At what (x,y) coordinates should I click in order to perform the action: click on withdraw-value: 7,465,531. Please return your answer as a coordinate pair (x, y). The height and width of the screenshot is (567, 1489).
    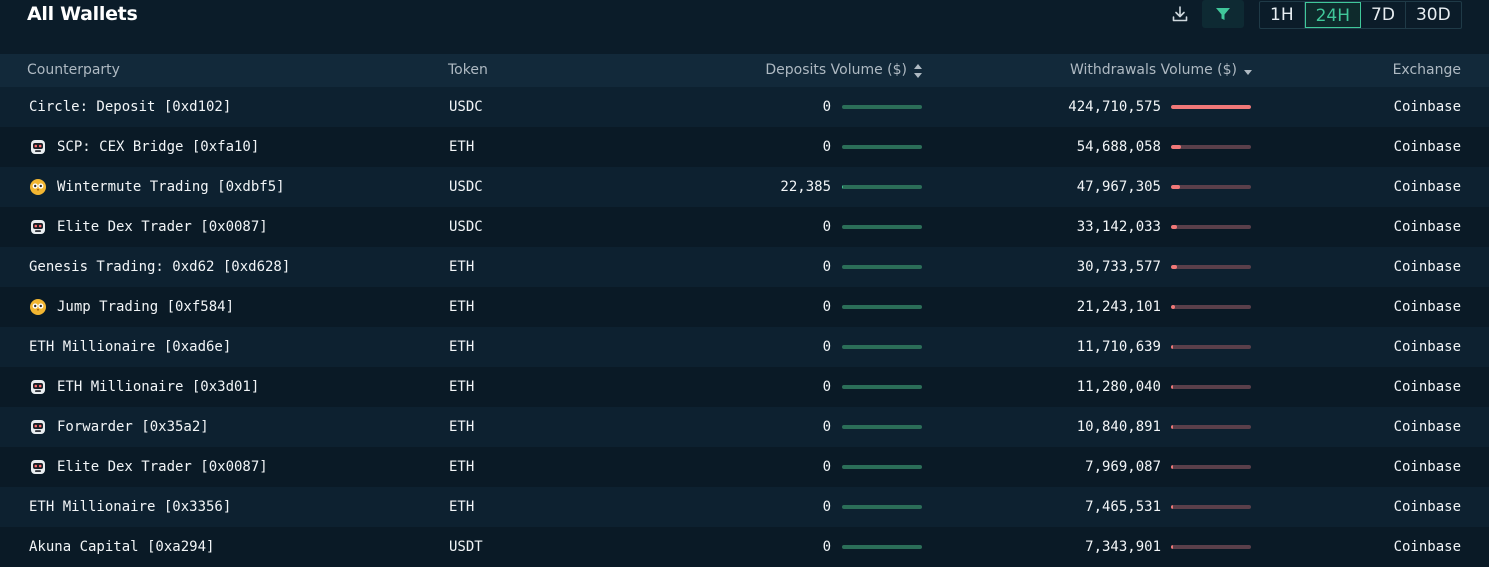
    Looking at the image, I should click on (1123, 507).